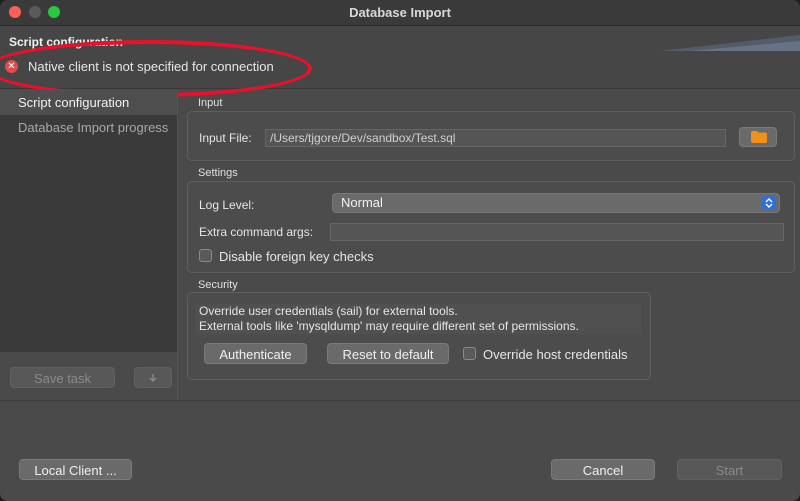 This screenshot has height=501, width=800. I want to click on extra-args-field, so click(557, 232).